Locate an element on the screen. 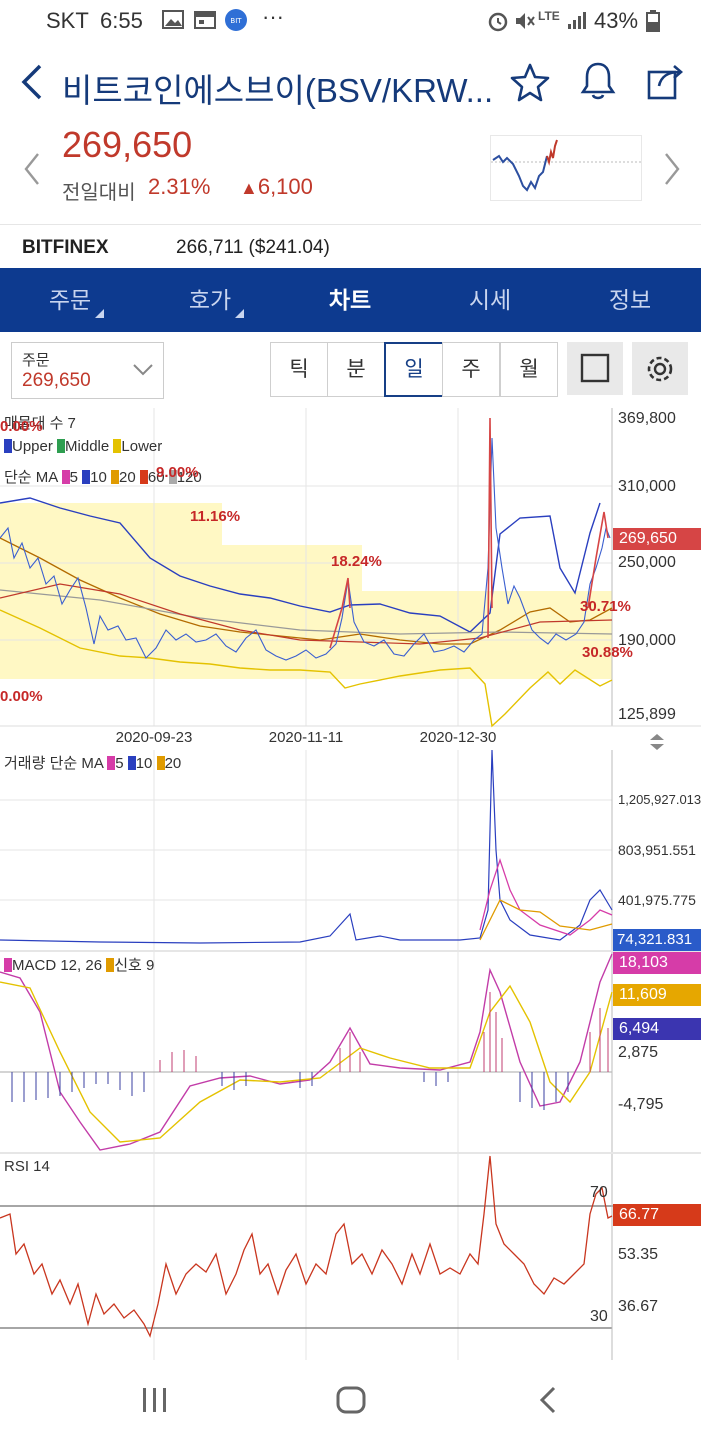 The width and height of the screenshot is (701, 1440). y-tick-label: -4,795 is located at coordinates (641, 1104).